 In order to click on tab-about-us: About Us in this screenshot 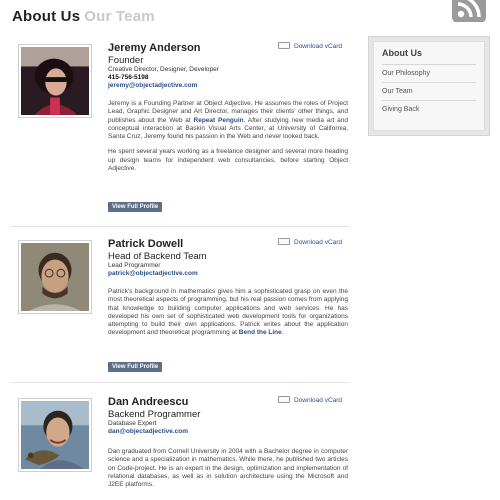, I will do `click(46, 16)`.